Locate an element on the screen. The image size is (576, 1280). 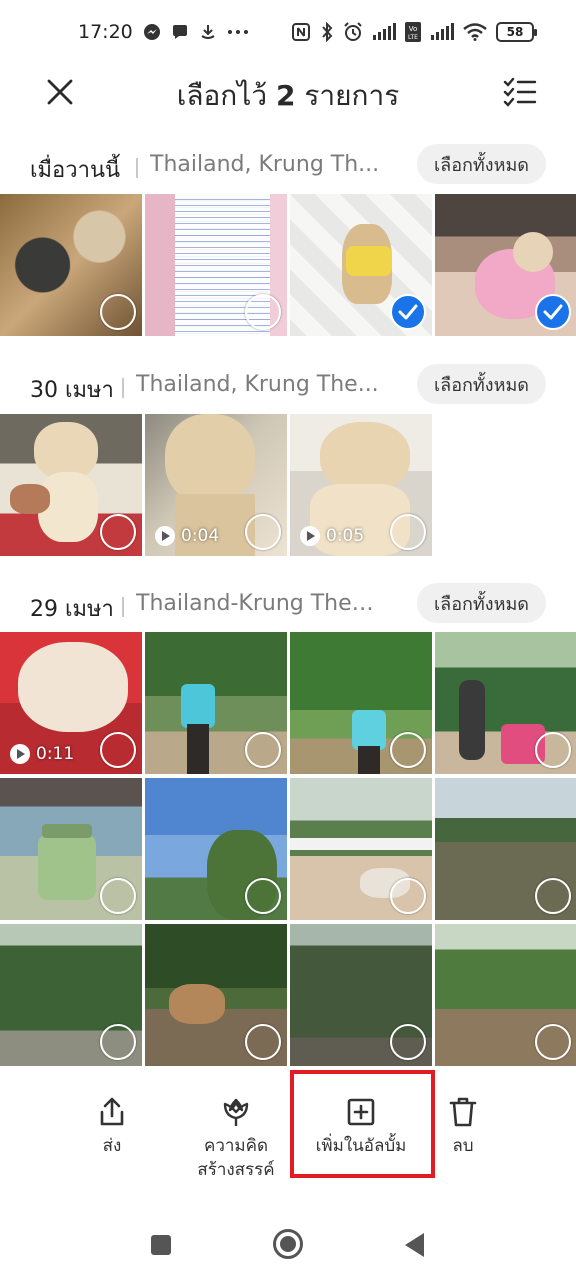
recents-button is located at coordinates (161, 1247).